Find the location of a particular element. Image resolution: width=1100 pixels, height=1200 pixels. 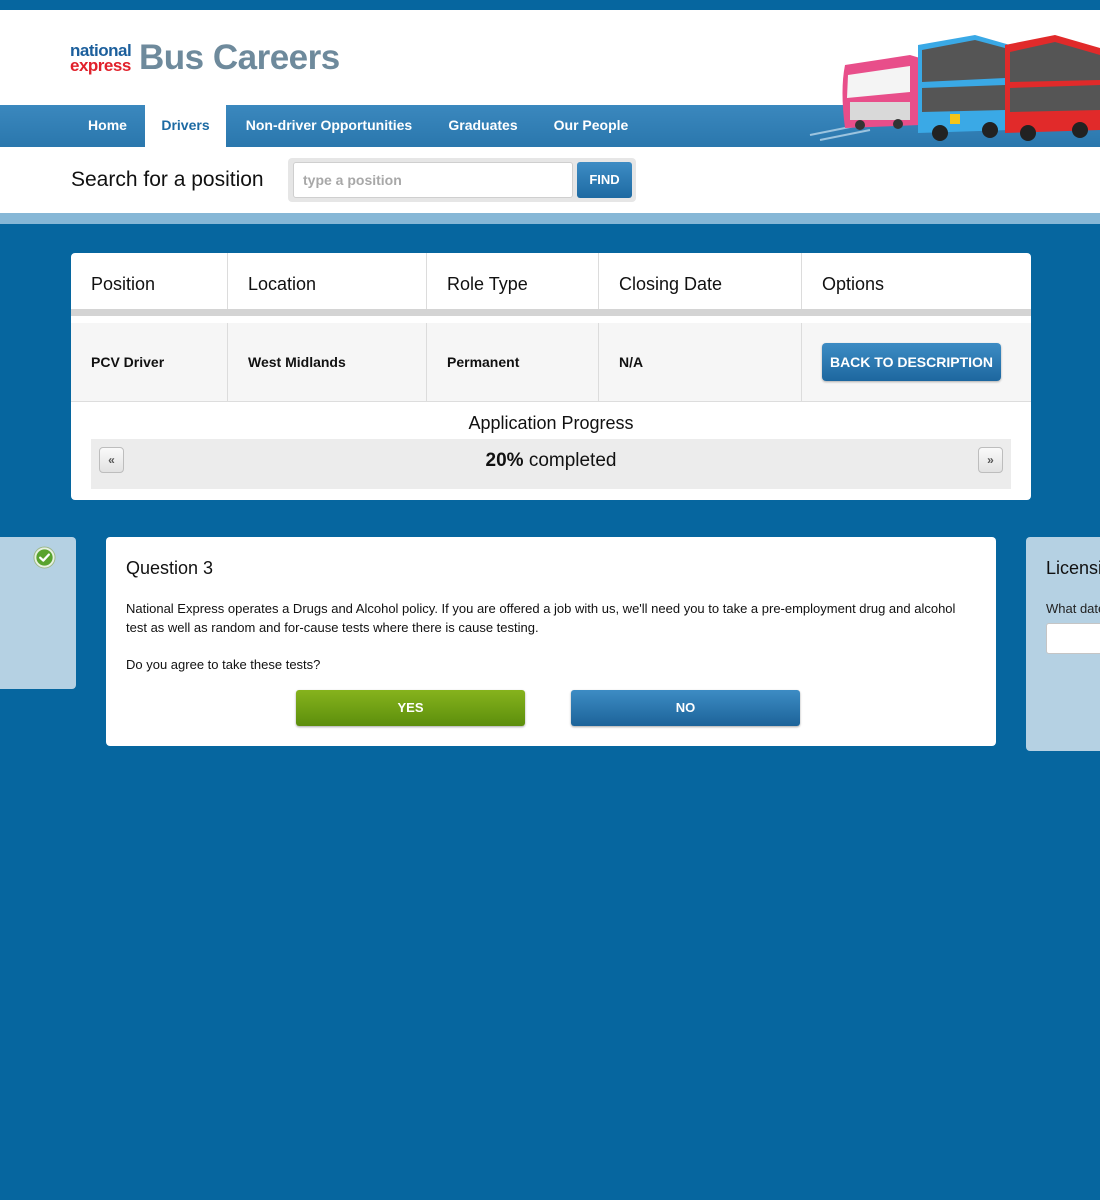

next-card-title: Licensi is located at coordinates (1073, 568).